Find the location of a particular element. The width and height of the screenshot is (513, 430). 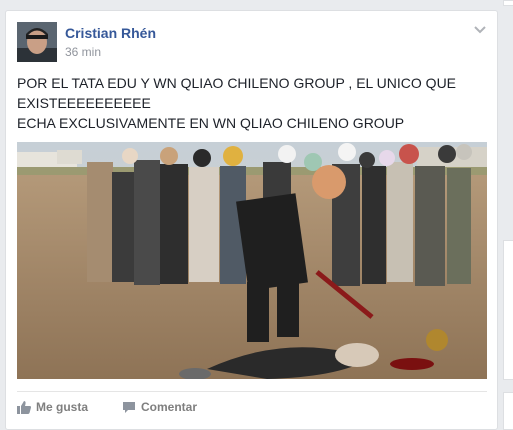

post-text-line: EXISTEEEEEEEEEE is located at coordinates (84, 103).